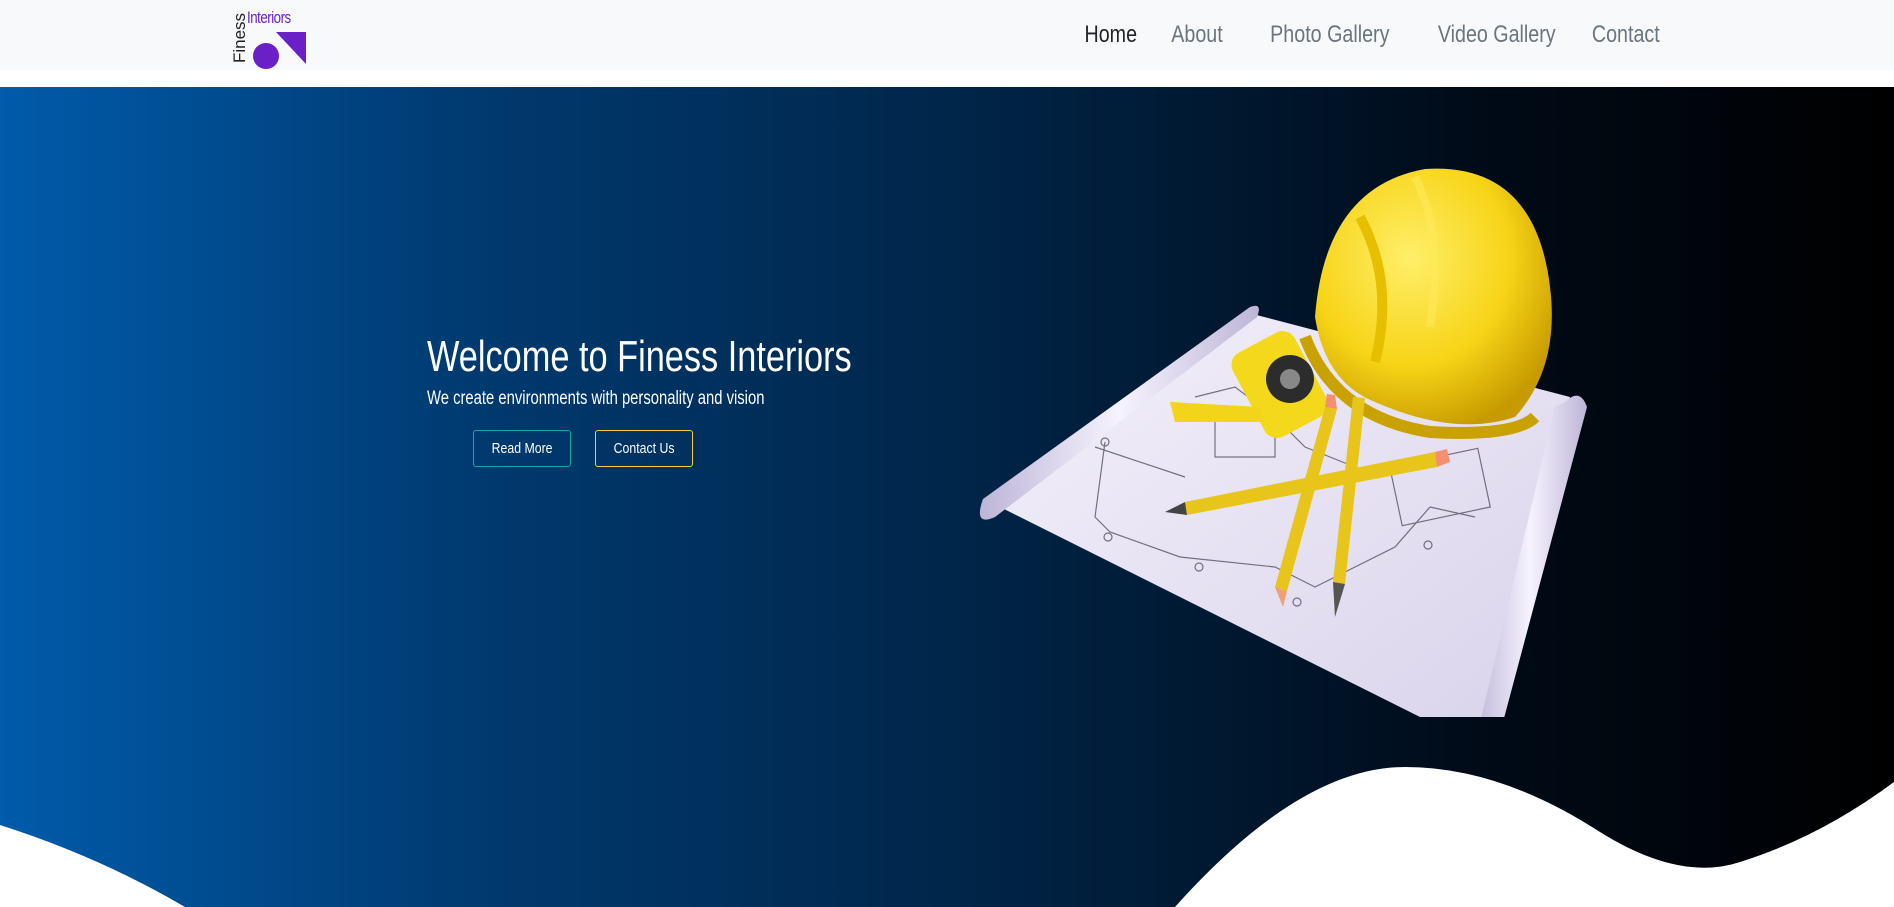 This screenshot has width=1894, height=907. What do you see at coordinates (1196, 35) in the screenshot?
I see `nav-about-link: About` at bounding box center [1196, 35].